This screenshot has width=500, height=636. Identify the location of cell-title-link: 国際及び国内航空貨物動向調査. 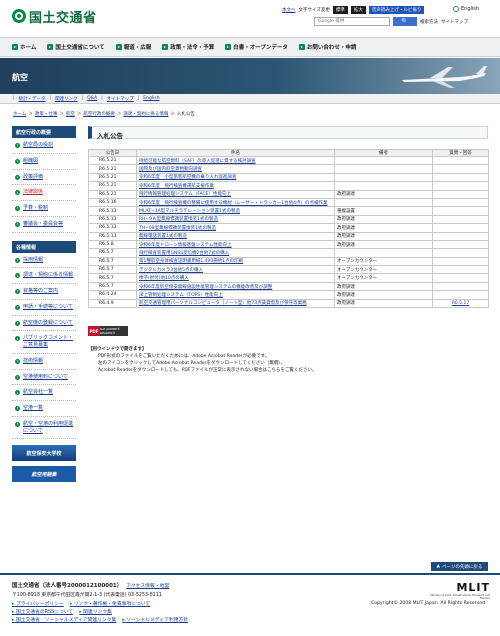
(235, 169).